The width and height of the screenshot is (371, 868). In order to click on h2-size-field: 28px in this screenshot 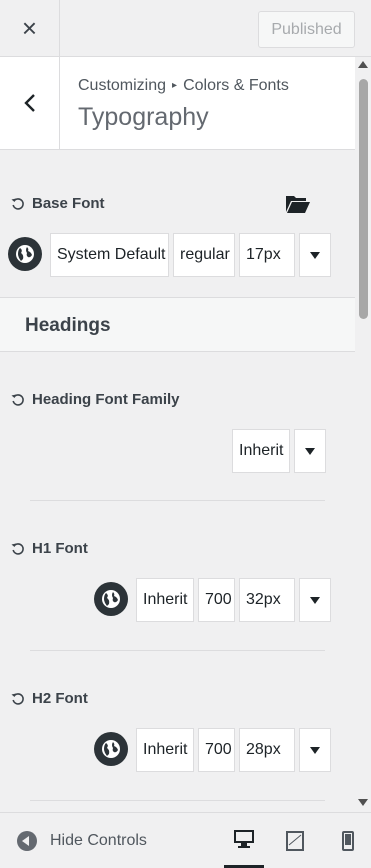, I will do `click(267, 750)`.